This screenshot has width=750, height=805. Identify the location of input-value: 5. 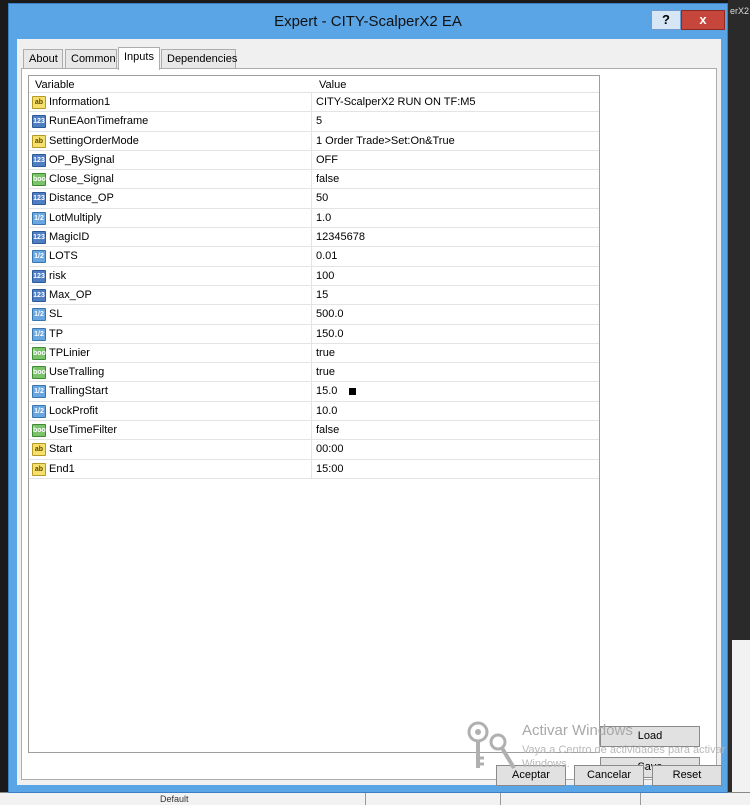
(319, 121).